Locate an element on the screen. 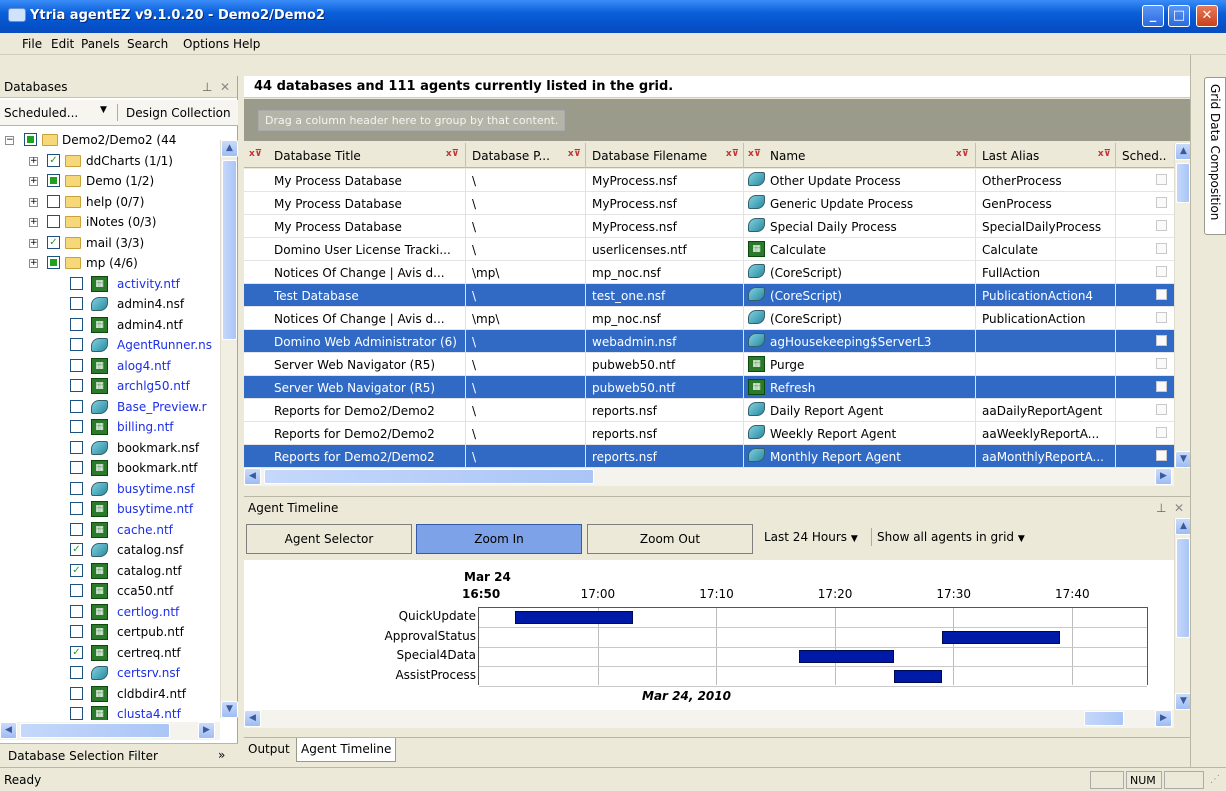  tree-item: ▦ clusta4.ntf is located at coordinates (110, 712).